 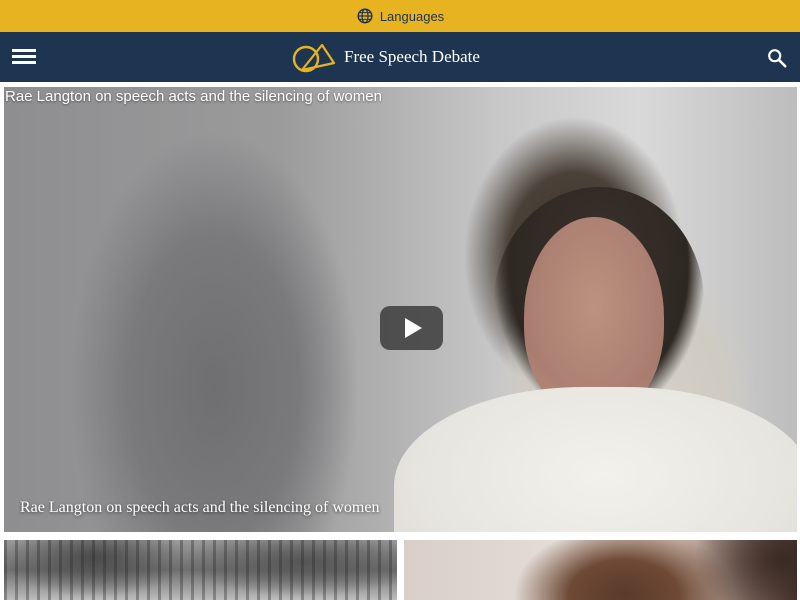 I want to click on languages-button: Languages, so click(x=400, y=16).